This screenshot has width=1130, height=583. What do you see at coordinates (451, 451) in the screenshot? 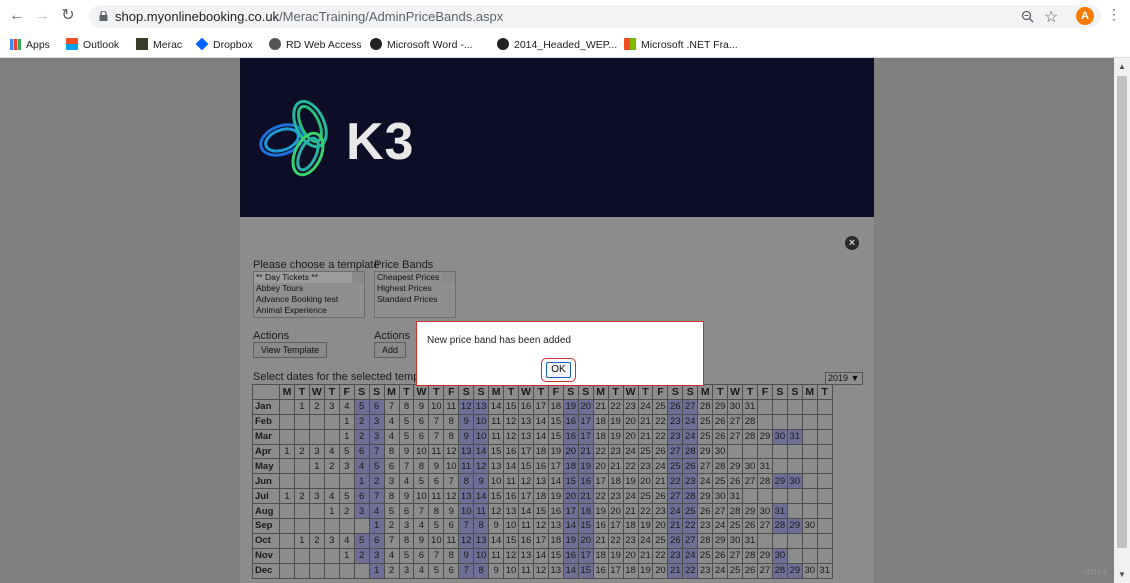
I see `calendar-day-cell: 12` at bounding box center [451, 451].